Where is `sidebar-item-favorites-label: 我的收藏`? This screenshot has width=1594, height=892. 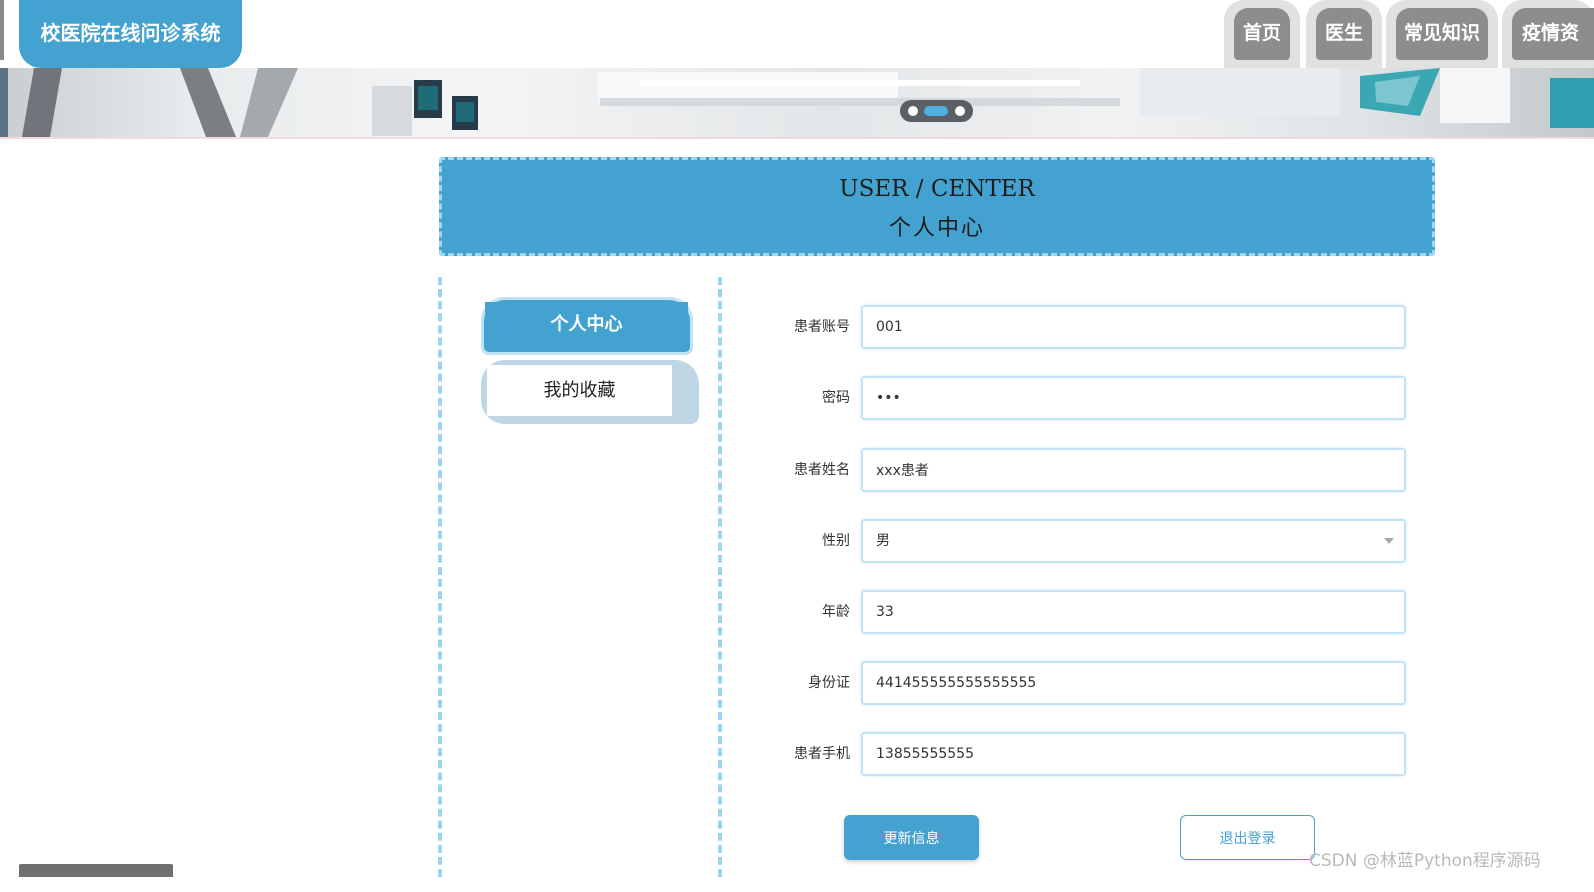 sidebar-item-favorites-label: 我的收藏 is located at coordinates (579, 390).